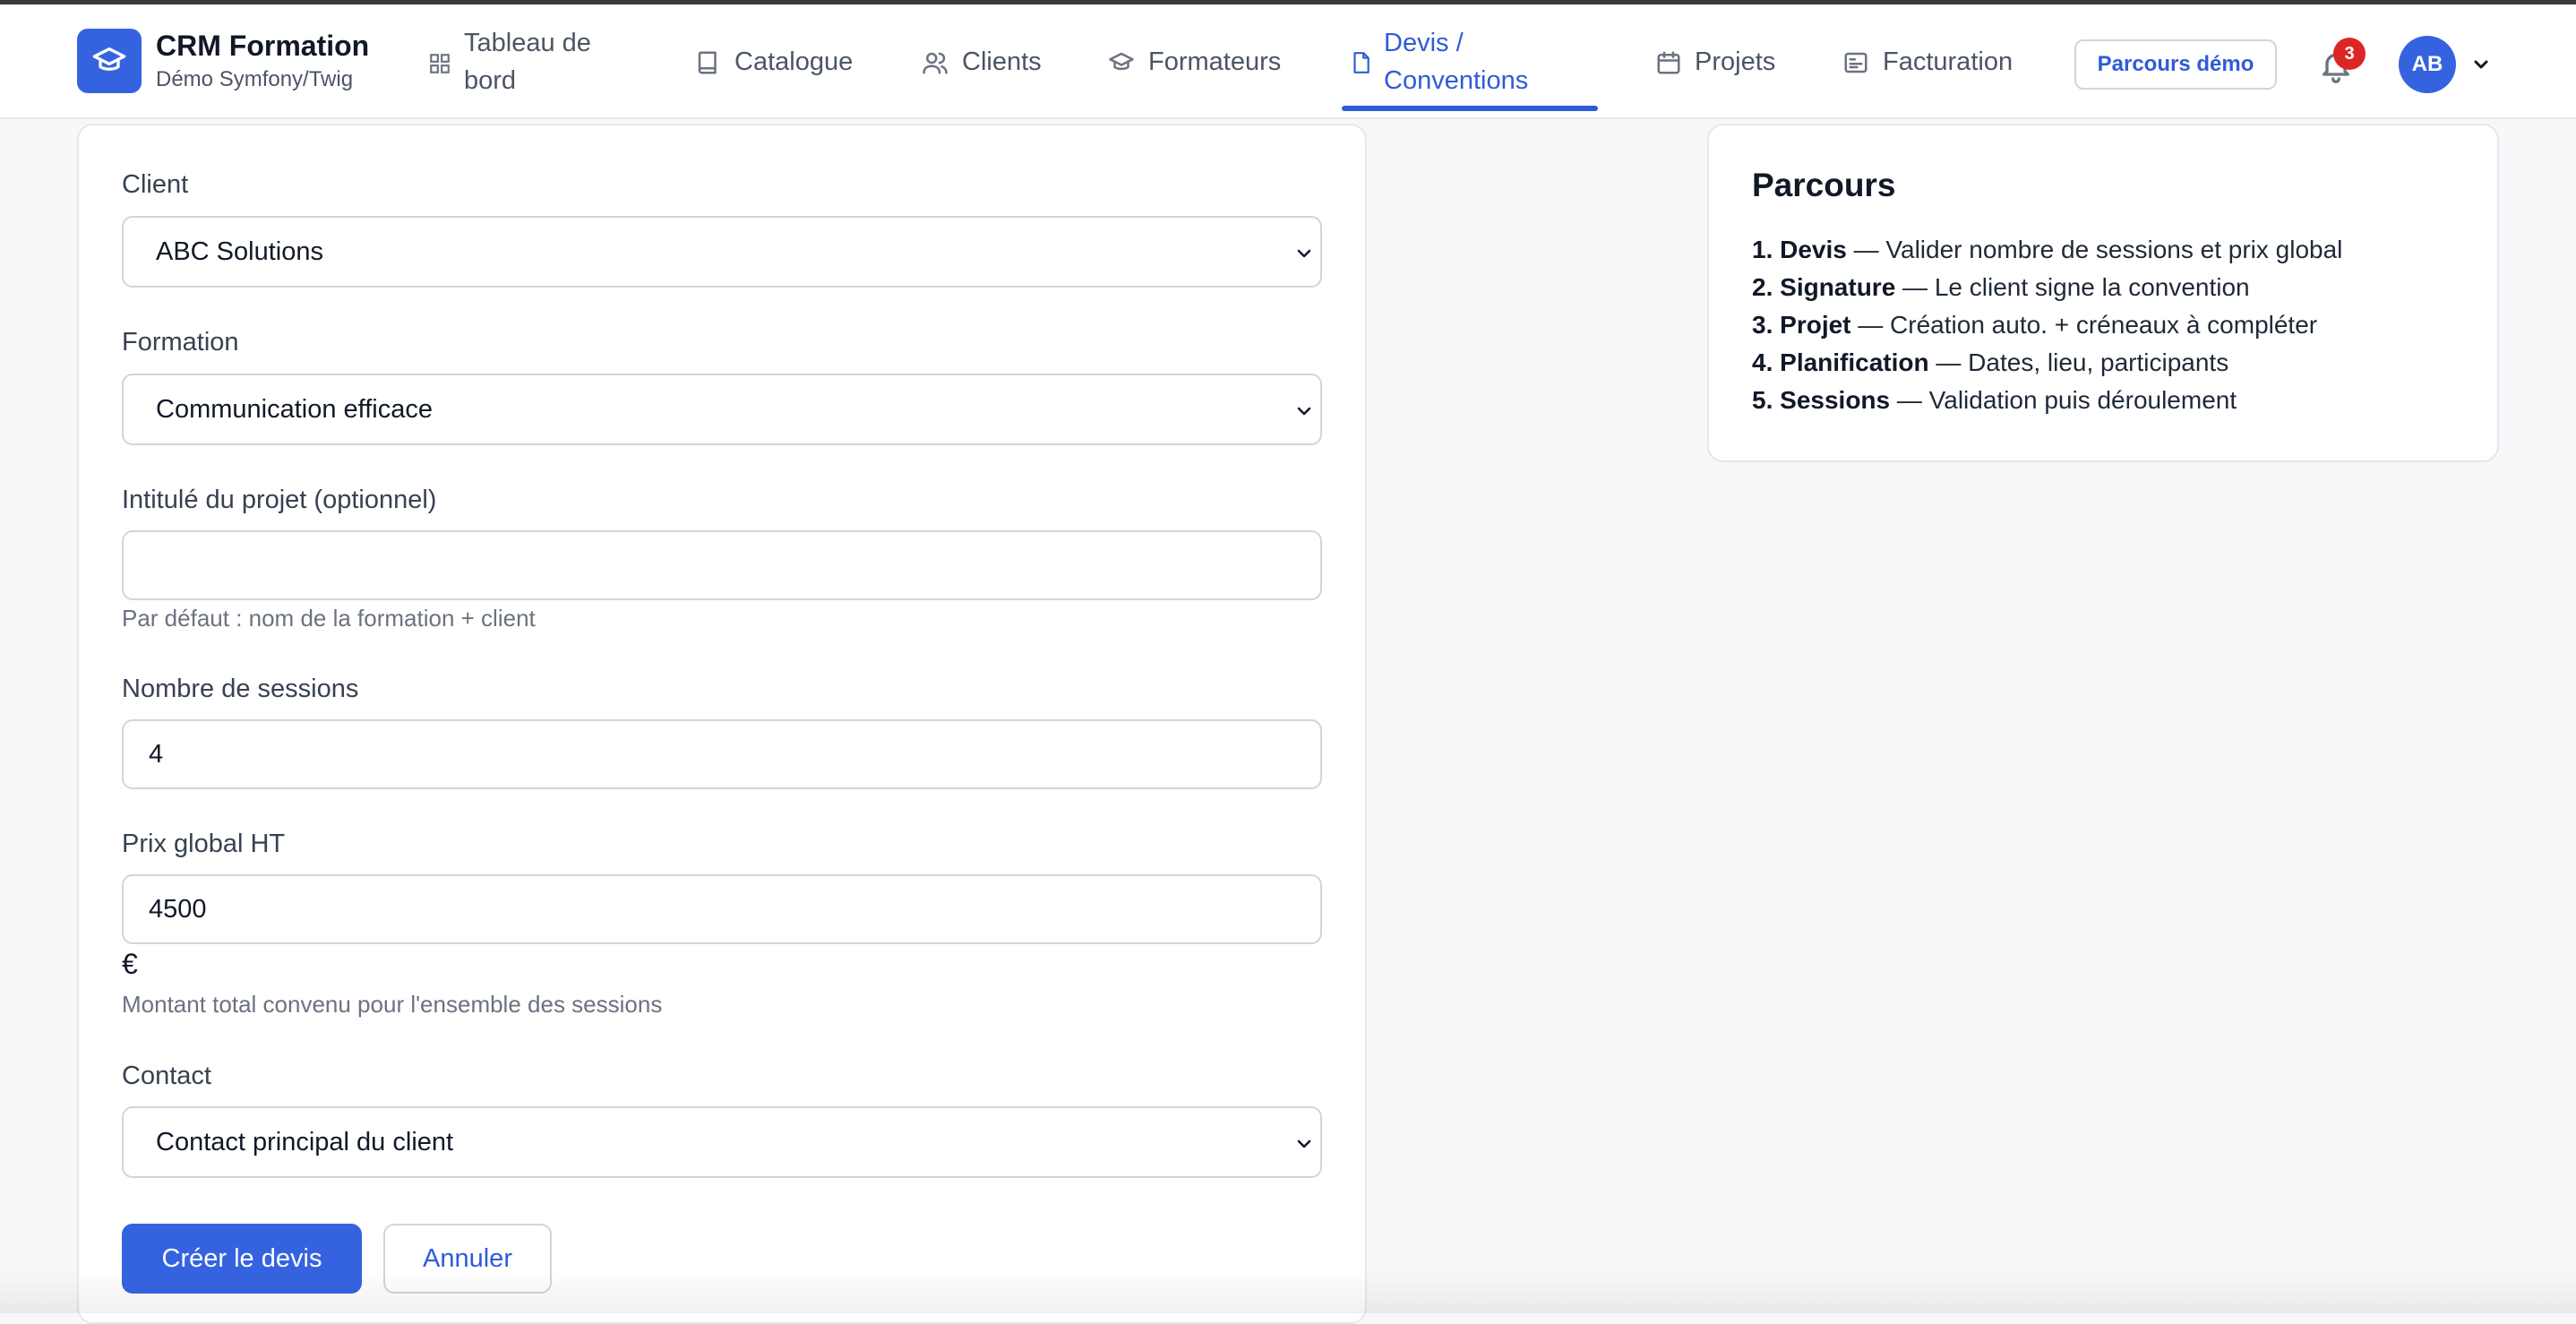 This screenshot has height=1324, width=2576. What do you see at coordinates (130, 964) in the screenshot?
I see `currency-symbol: €` at bounding box center [130, 964].